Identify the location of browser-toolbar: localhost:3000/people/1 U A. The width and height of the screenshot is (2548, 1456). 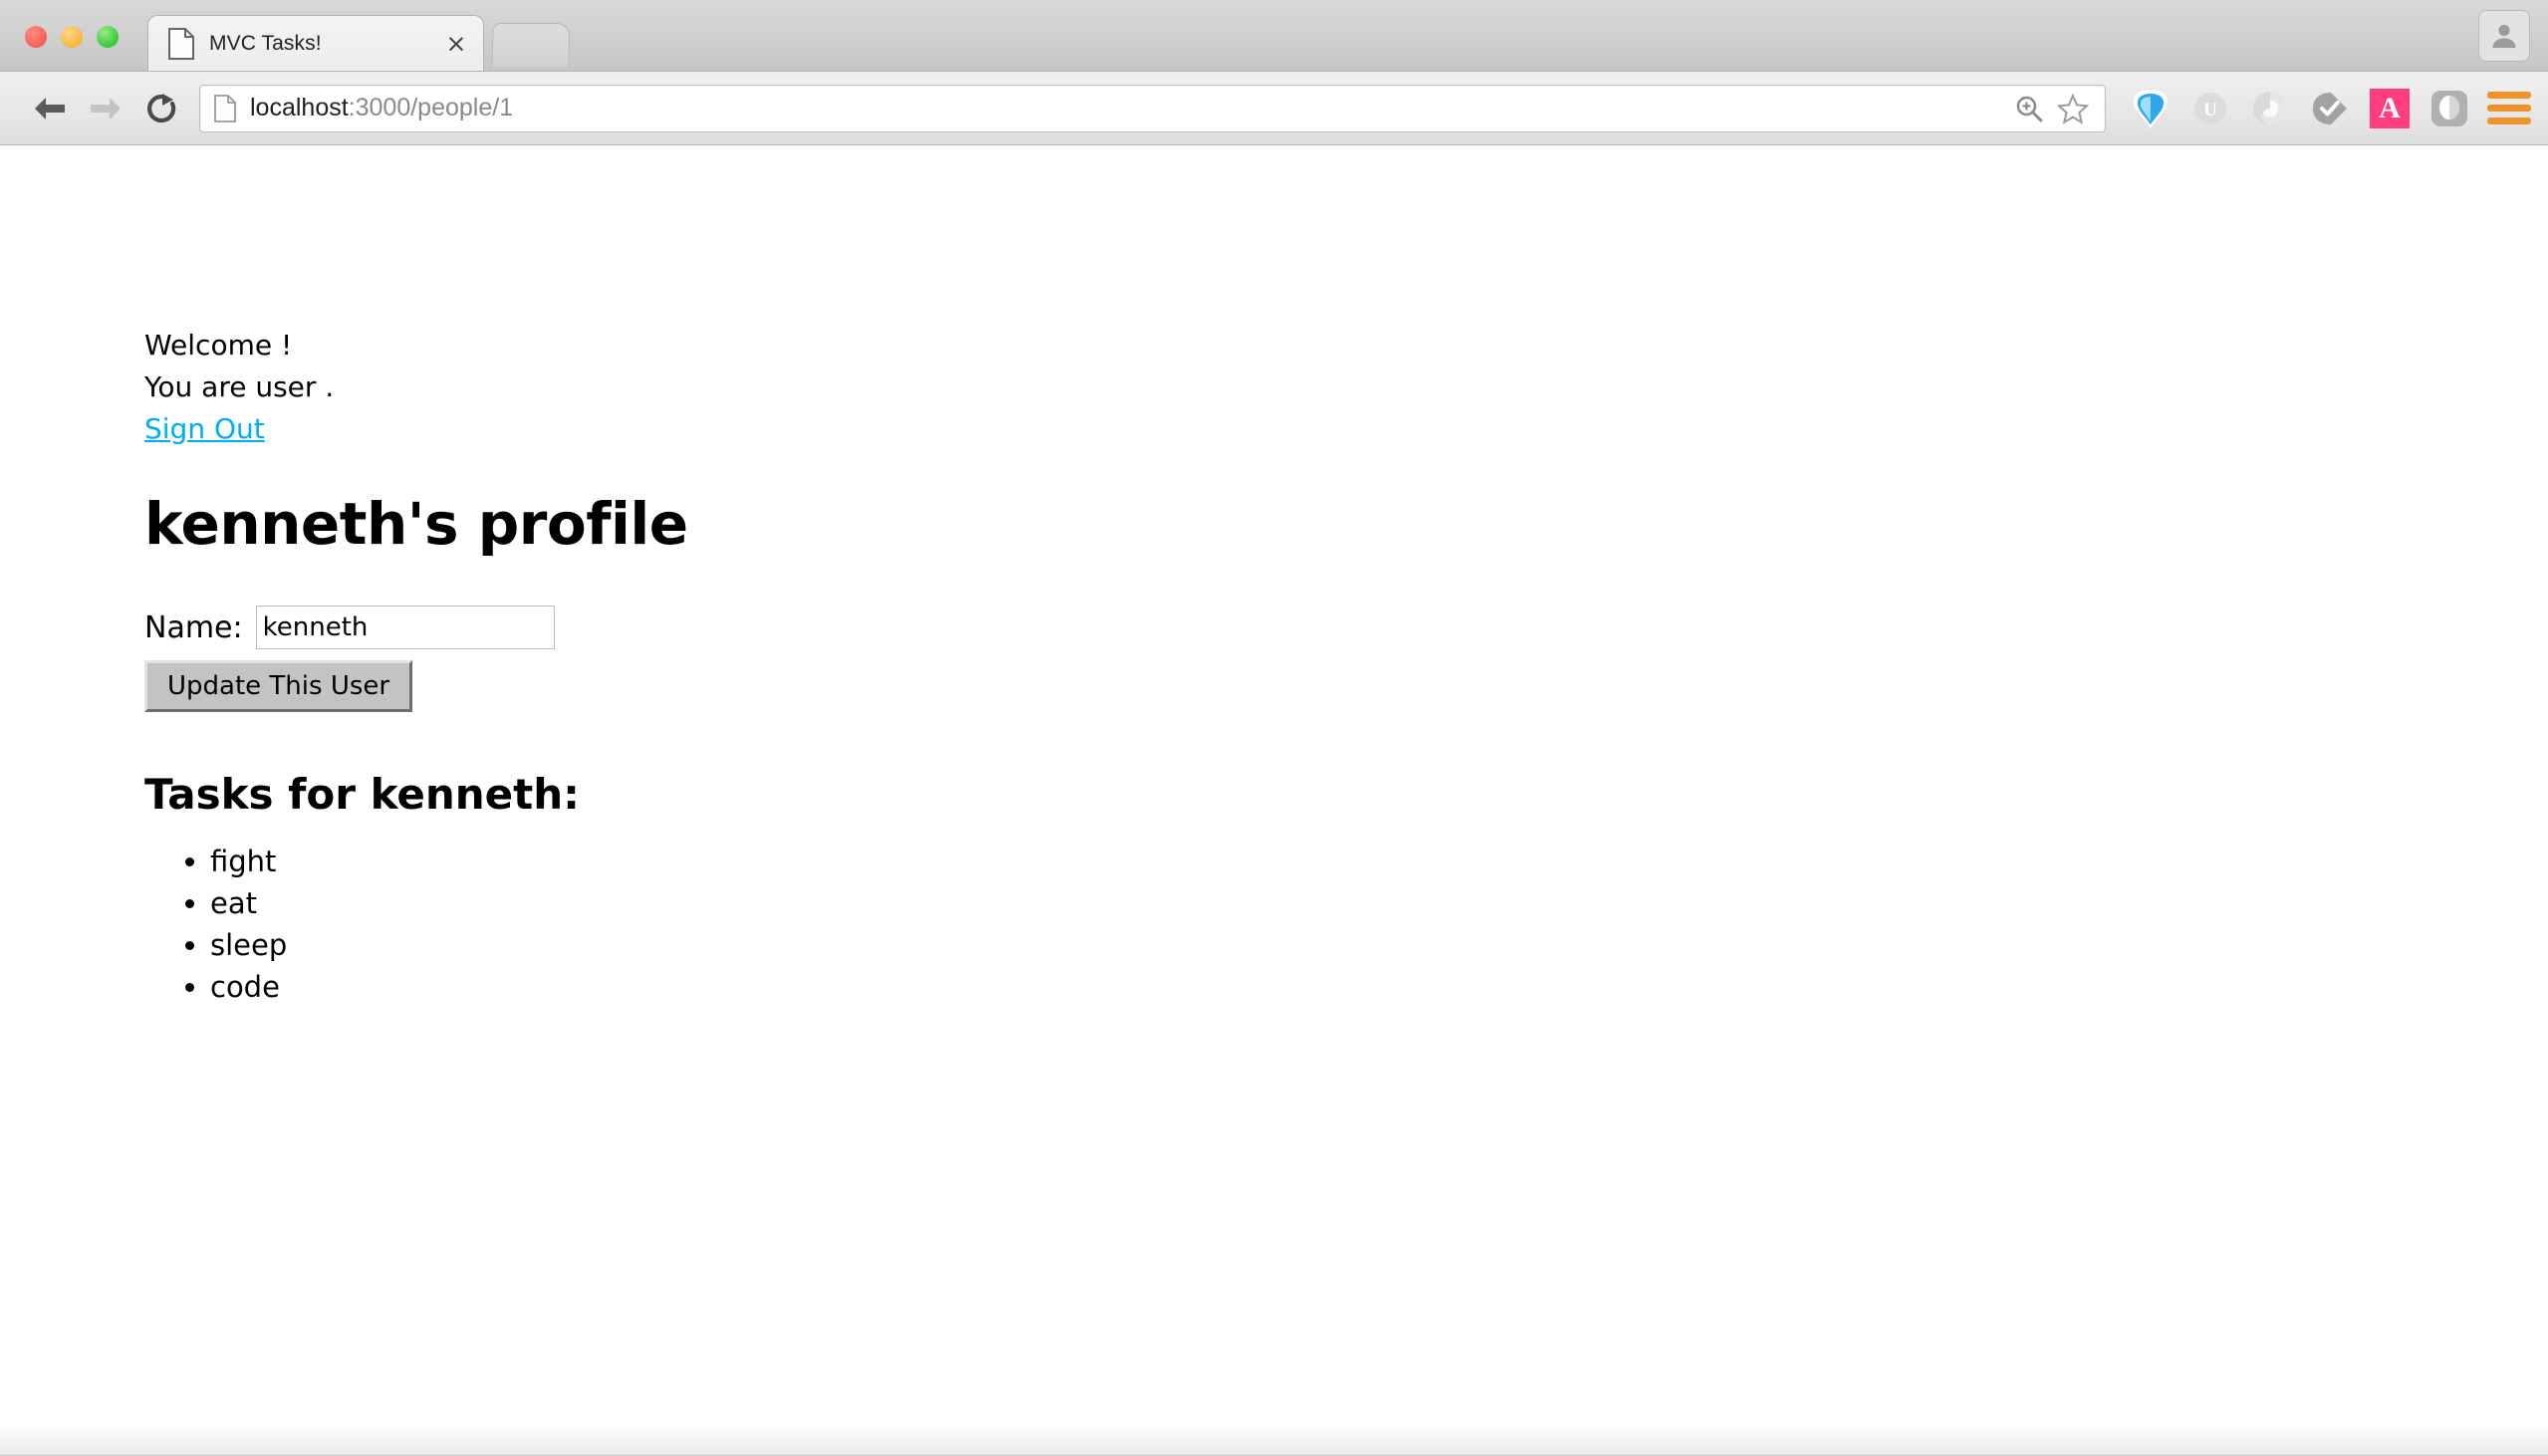
(1274, 108).